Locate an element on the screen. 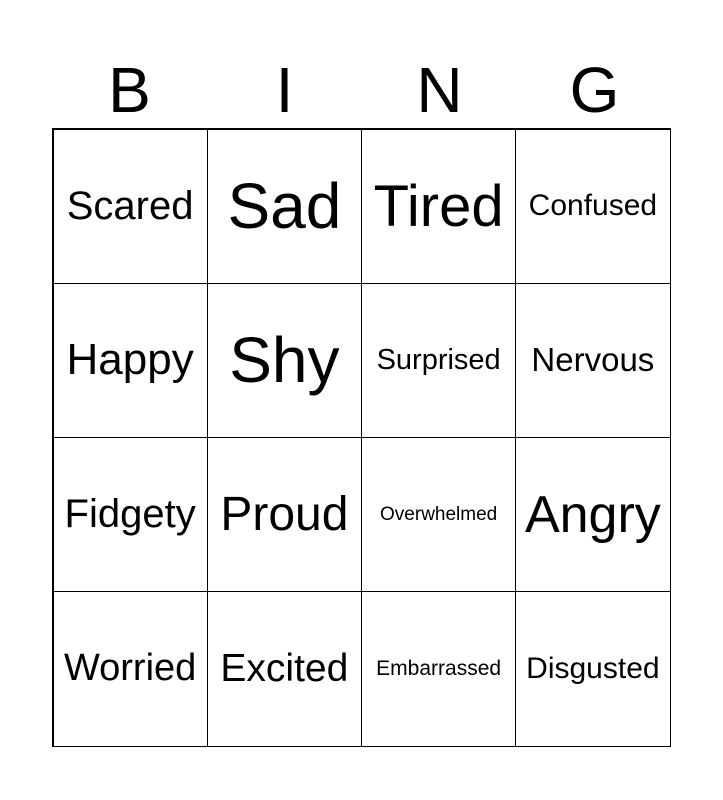  bingo-cell: Tired is located at coordinates (439, 206).